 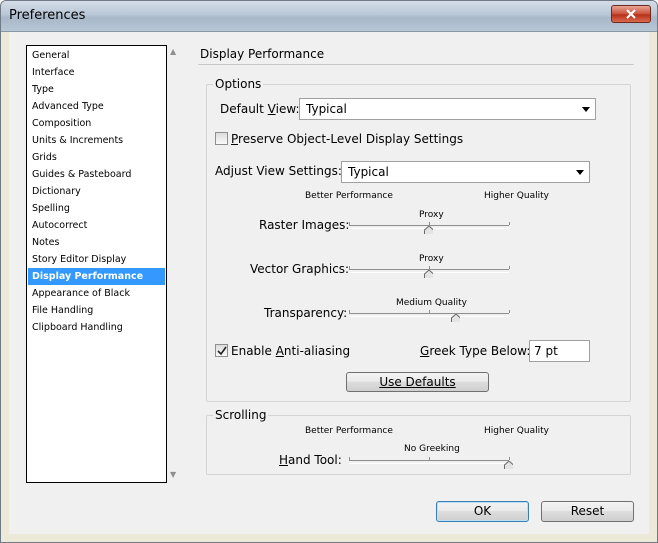 What do you see at coordinates (173, 51) in the screenshot?
I see `scroll-up-icon: ▲` at bounding box center [173, 51].